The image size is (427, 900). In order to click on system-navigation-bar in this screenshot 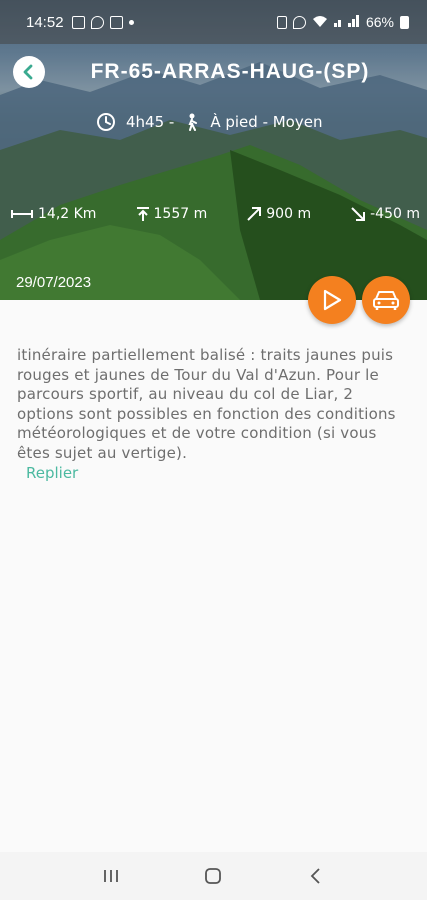, I will do `click(213, 876)`.